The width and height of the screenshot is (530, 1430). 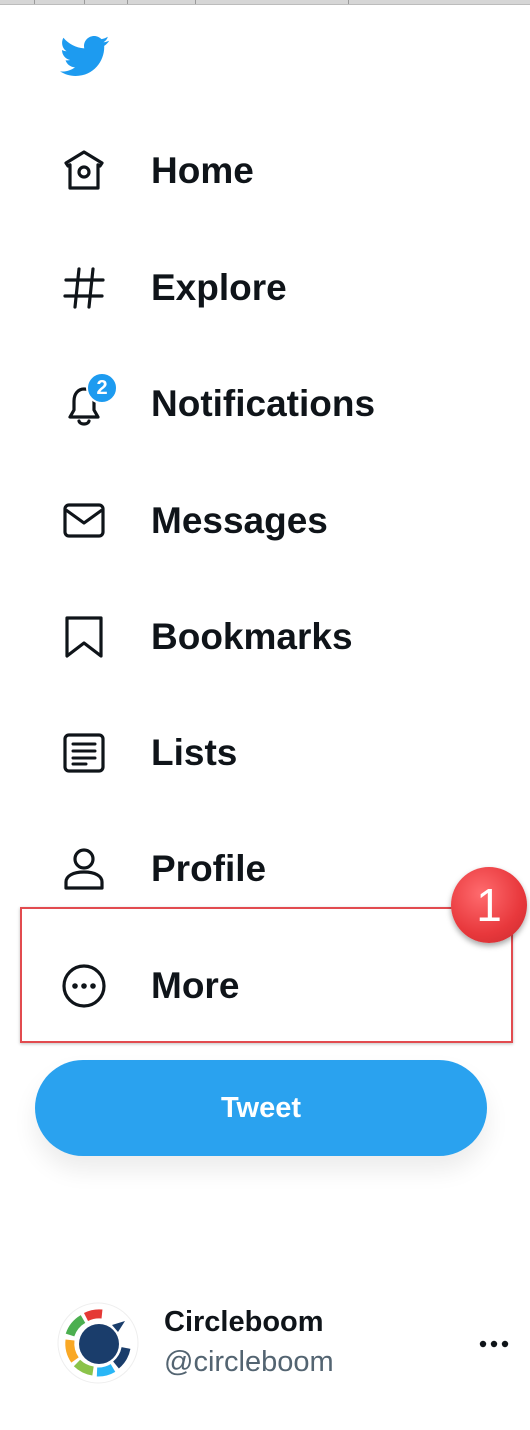 I want to click on account-switcher: Circleboom @circleboom, so click(x=285, y=1343).